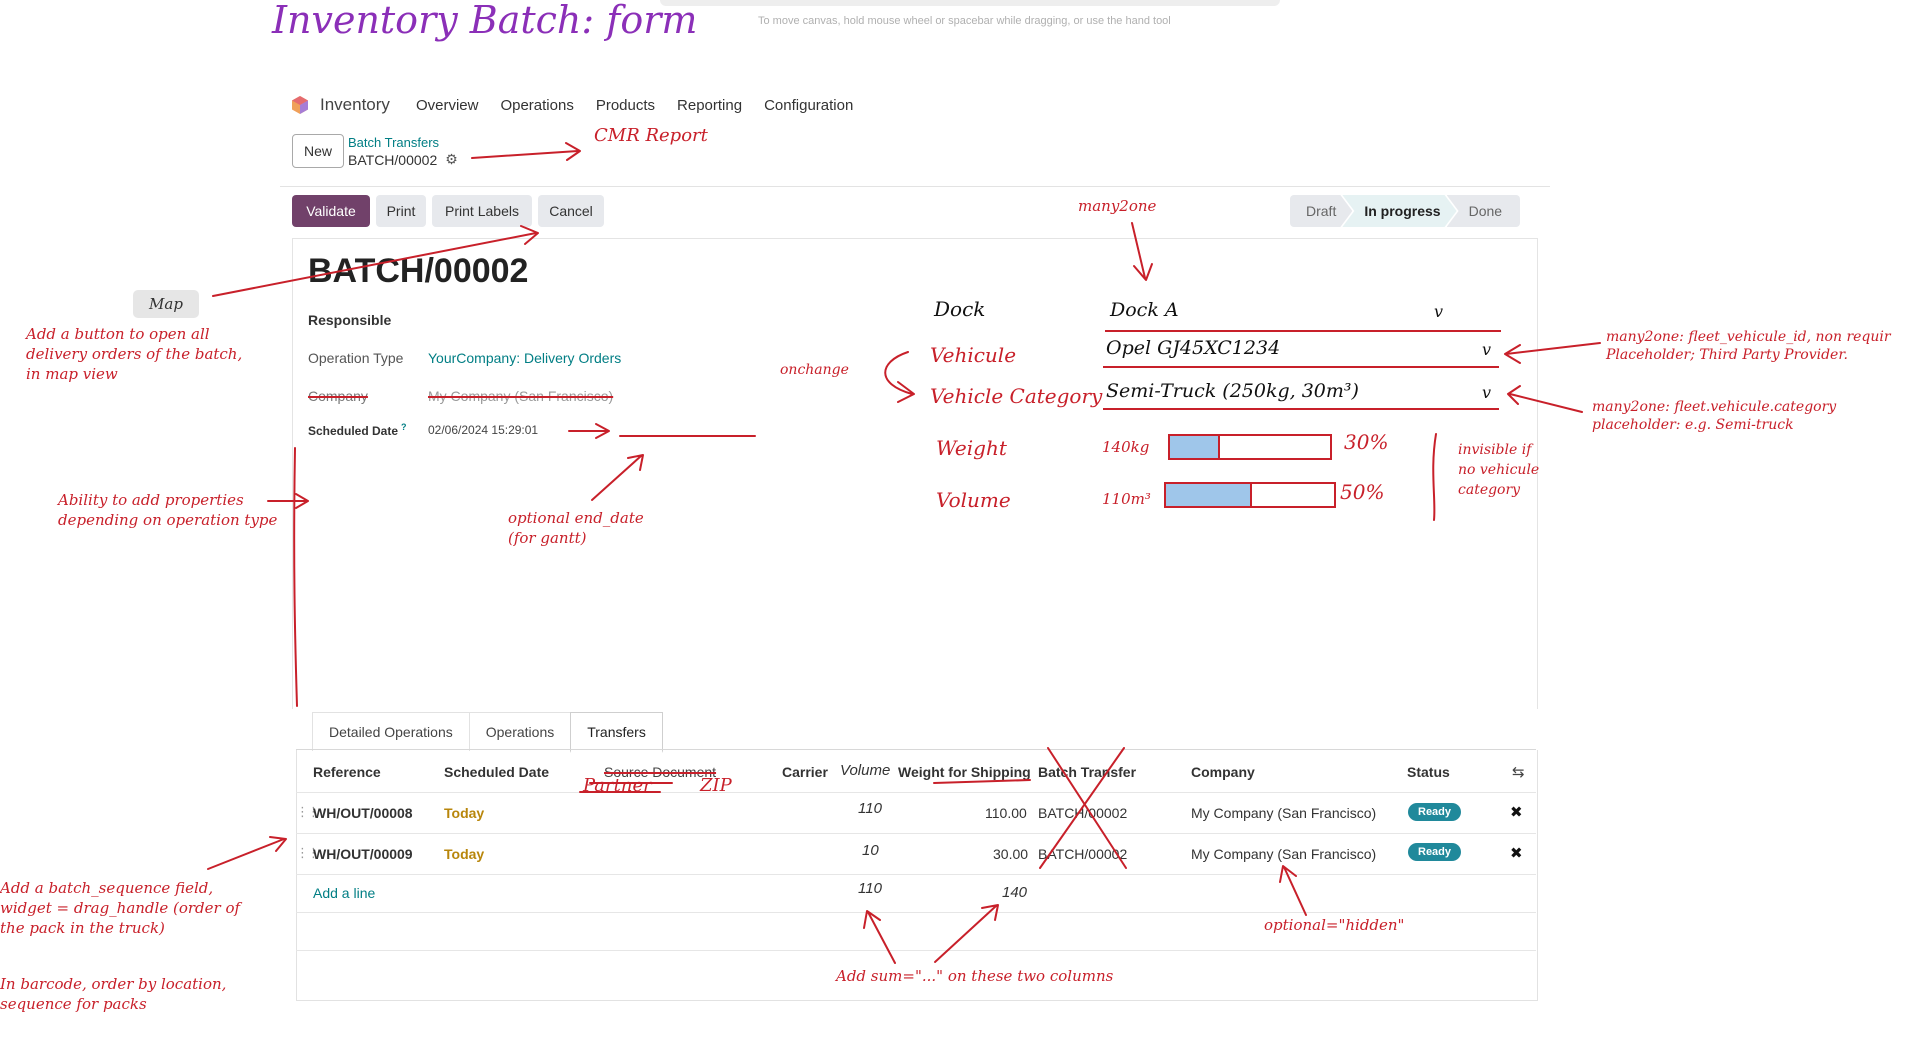 This screenshot has height=1040, width=1920. I want to click on volume-progressbar, so click(1250, 495).